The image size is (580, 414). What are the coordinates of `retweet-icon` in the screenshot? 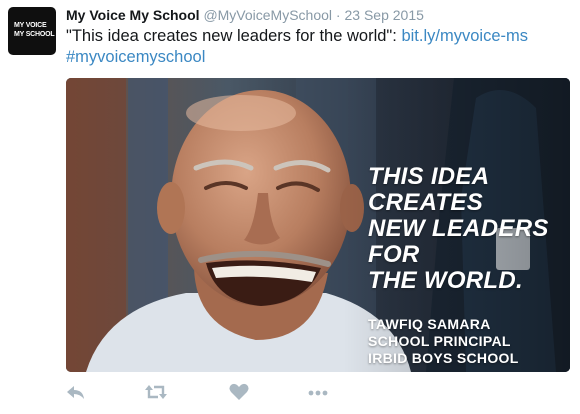 It's located at (156, 392).